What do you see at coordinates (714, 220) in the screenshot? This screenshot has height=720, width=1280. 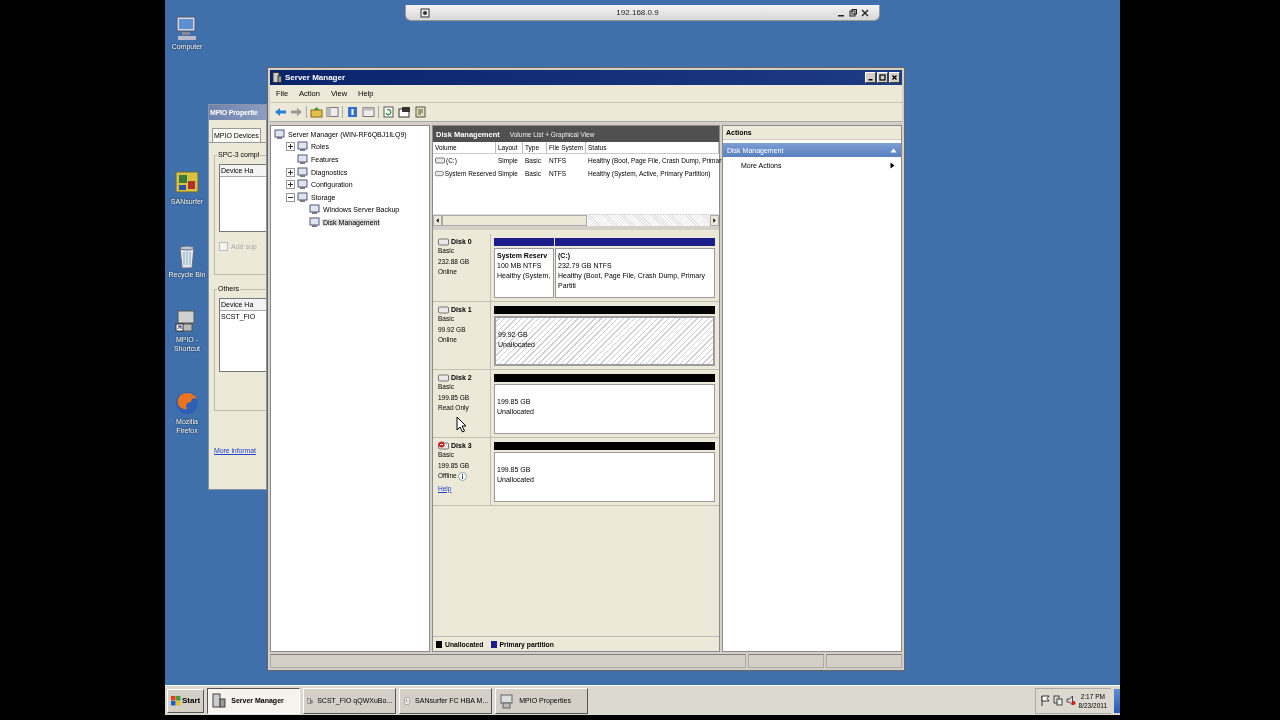 I see `scroll-right-icon` at bounding box center [714, 220].